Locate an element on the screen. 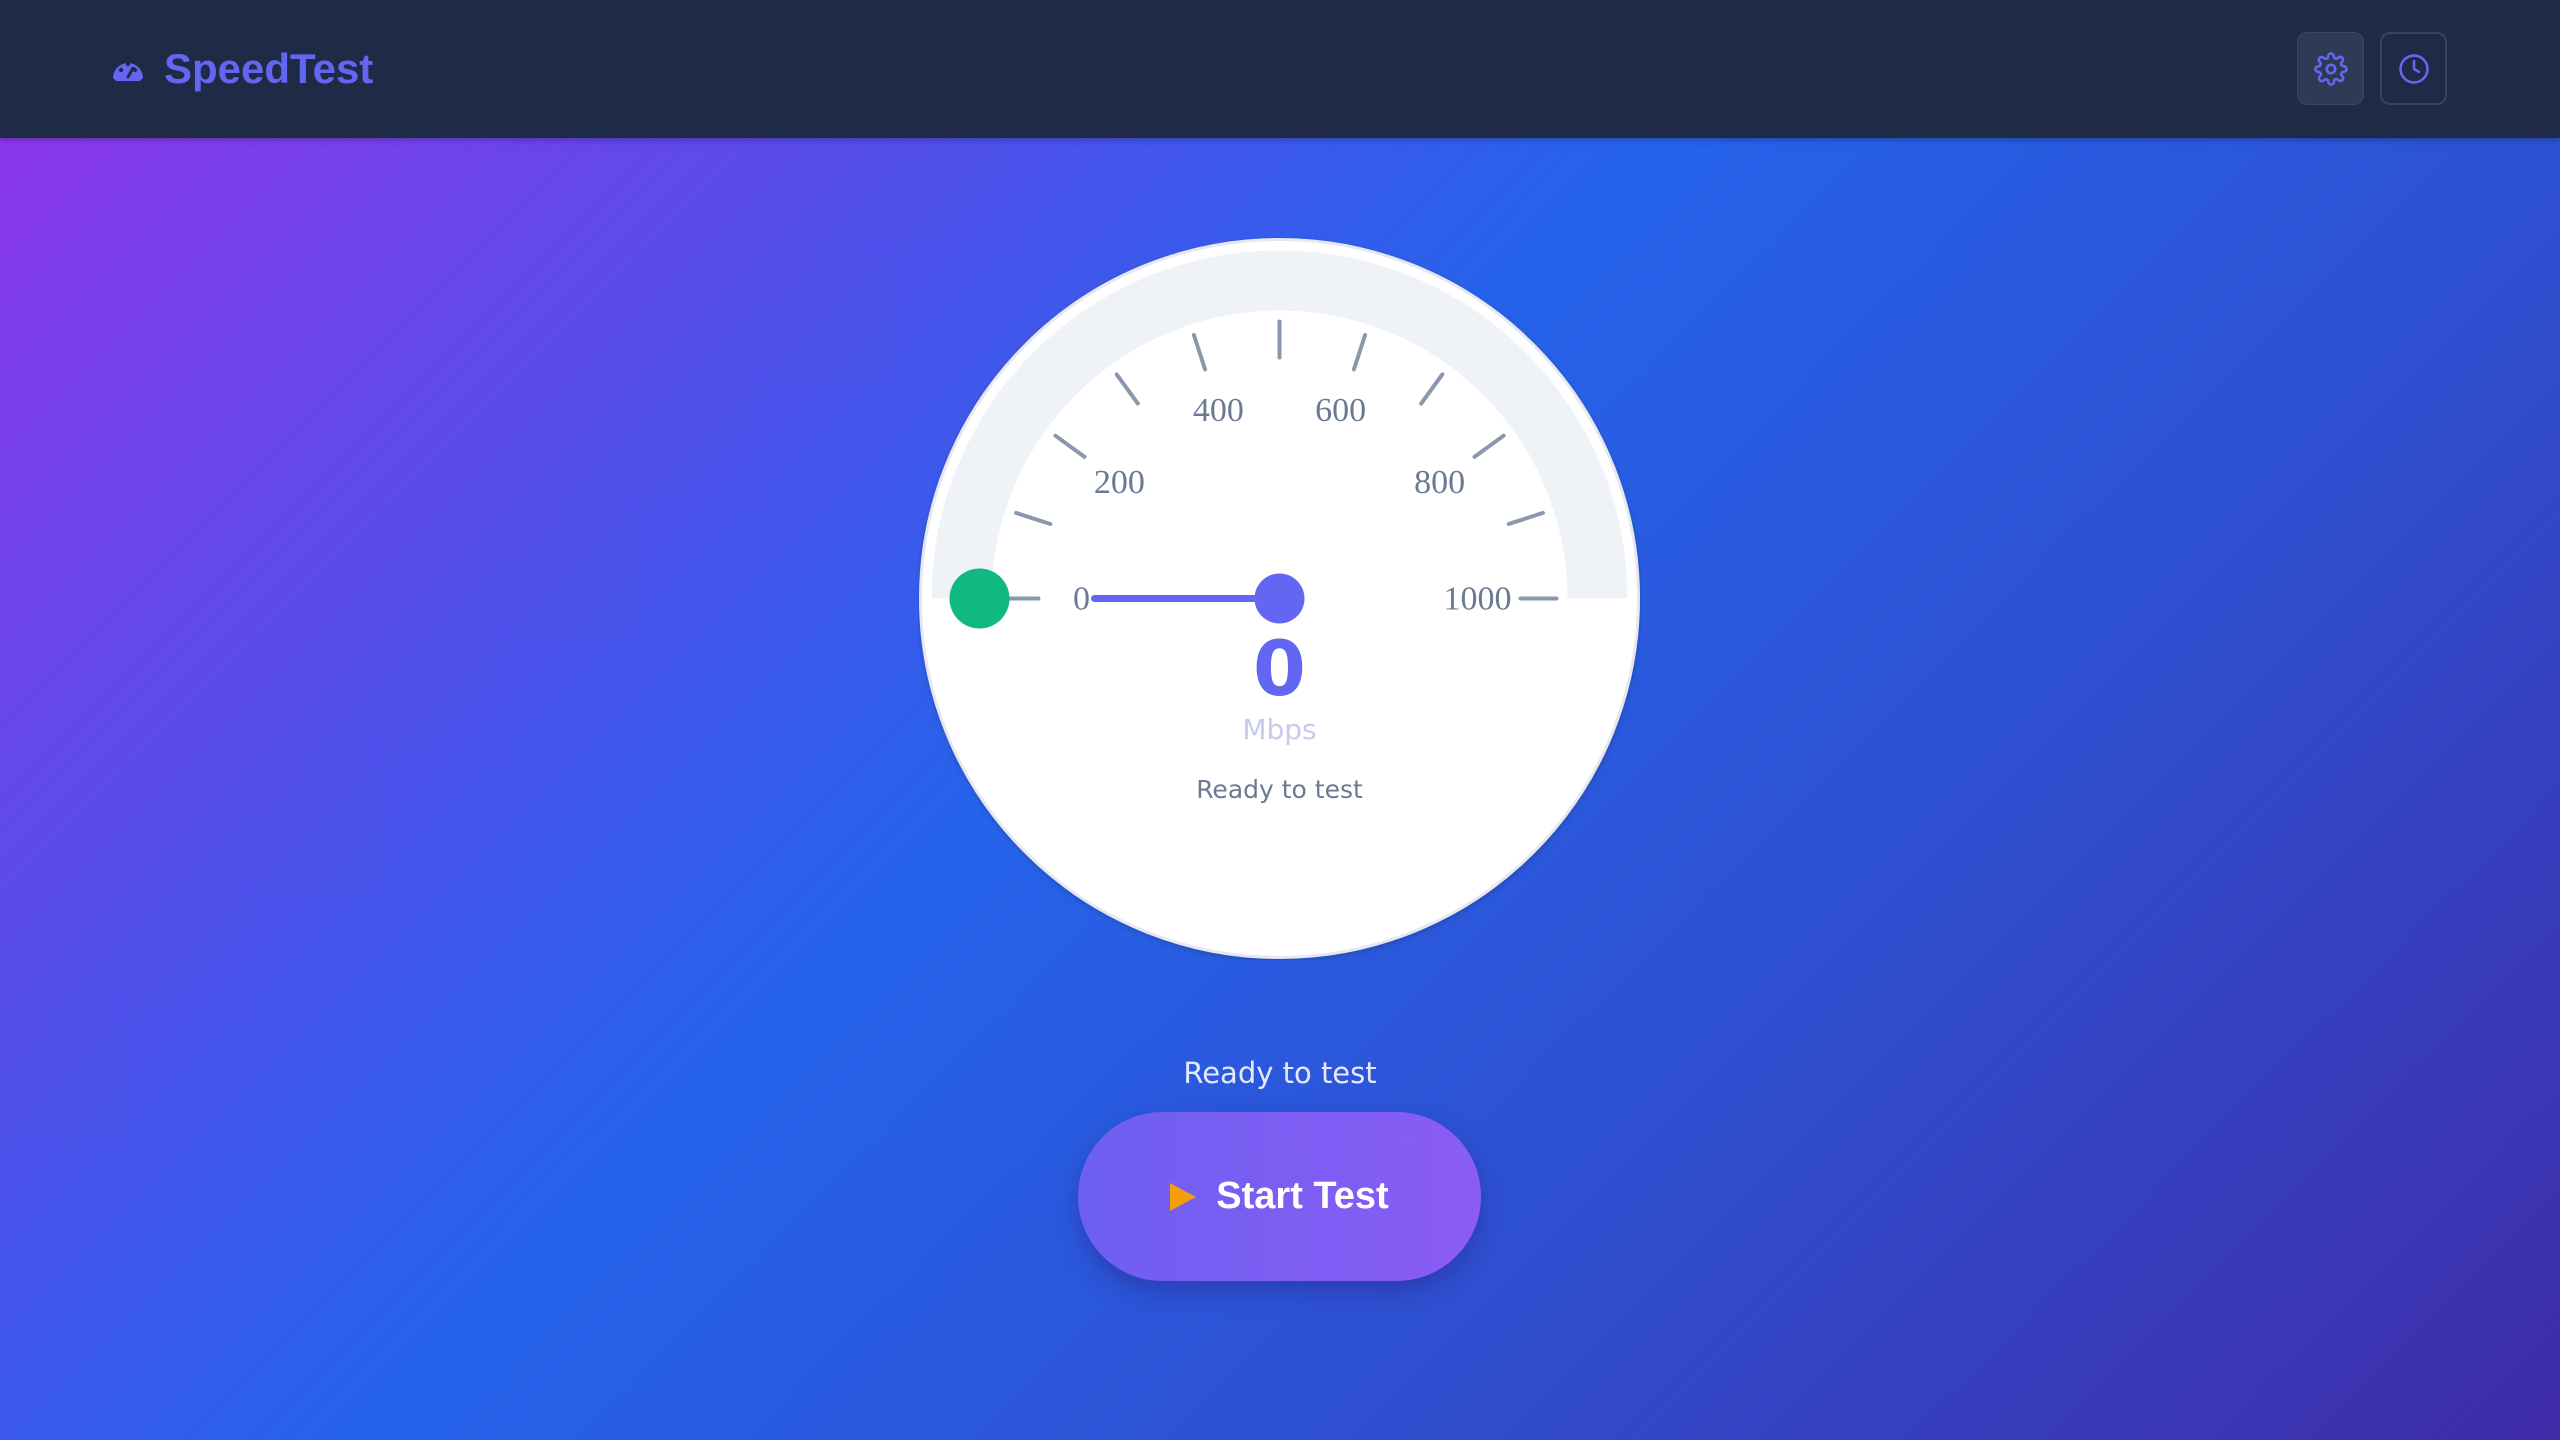  speed-unit: Mbps is located at coordinates (1279, 729).